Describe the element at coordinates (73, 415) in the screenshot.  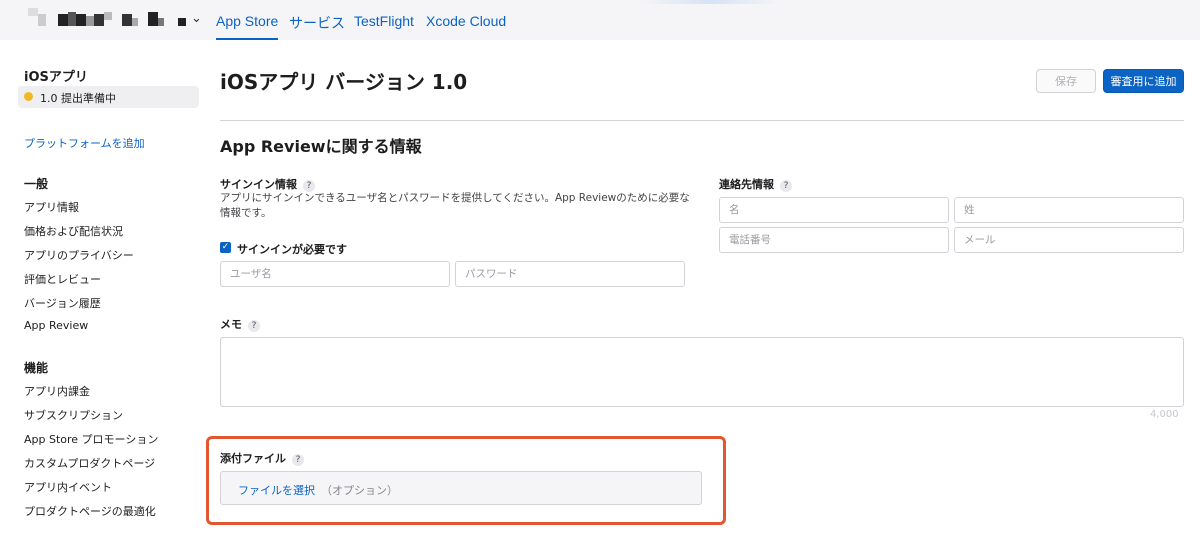
I see `sidebar-item-subscriptions: サブスクリプション` at that location.